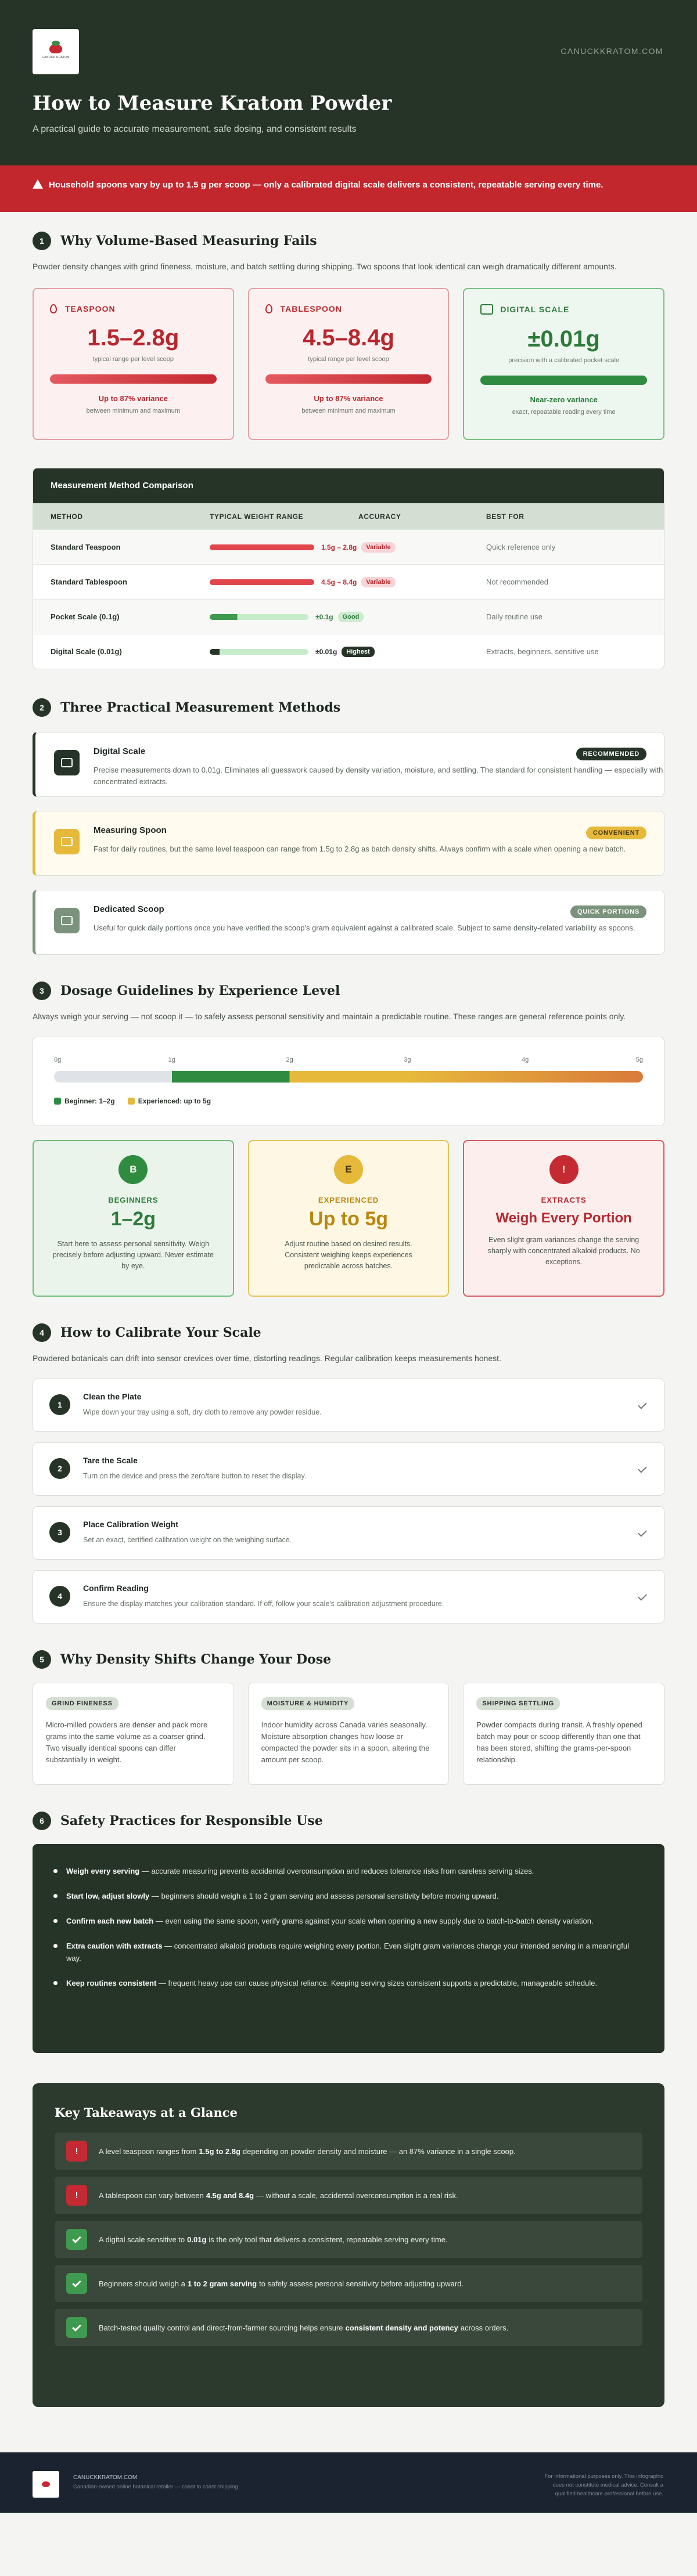 The width and height of the screenshot is (697, 2576). What do you see at coordinates (76, 2195) in the screenshot?
I see `alert-icon: !` at bounding box center [76, 2195].